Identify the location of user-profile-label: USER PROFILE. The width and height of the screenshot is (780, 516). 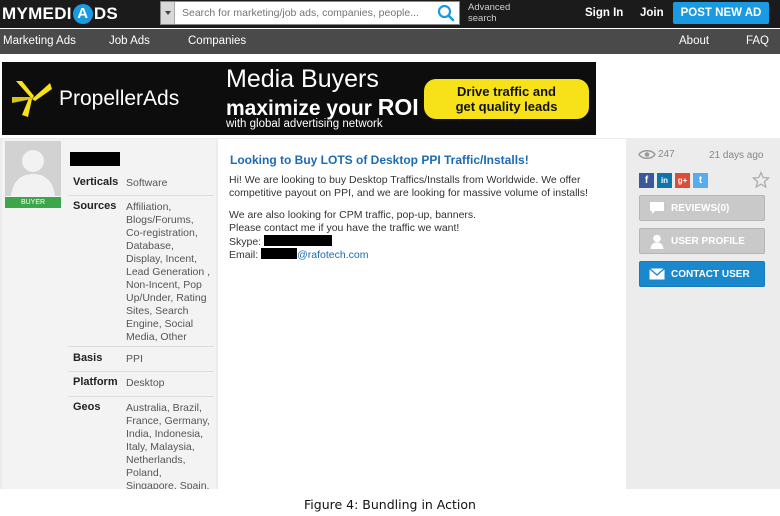
(708, 241).